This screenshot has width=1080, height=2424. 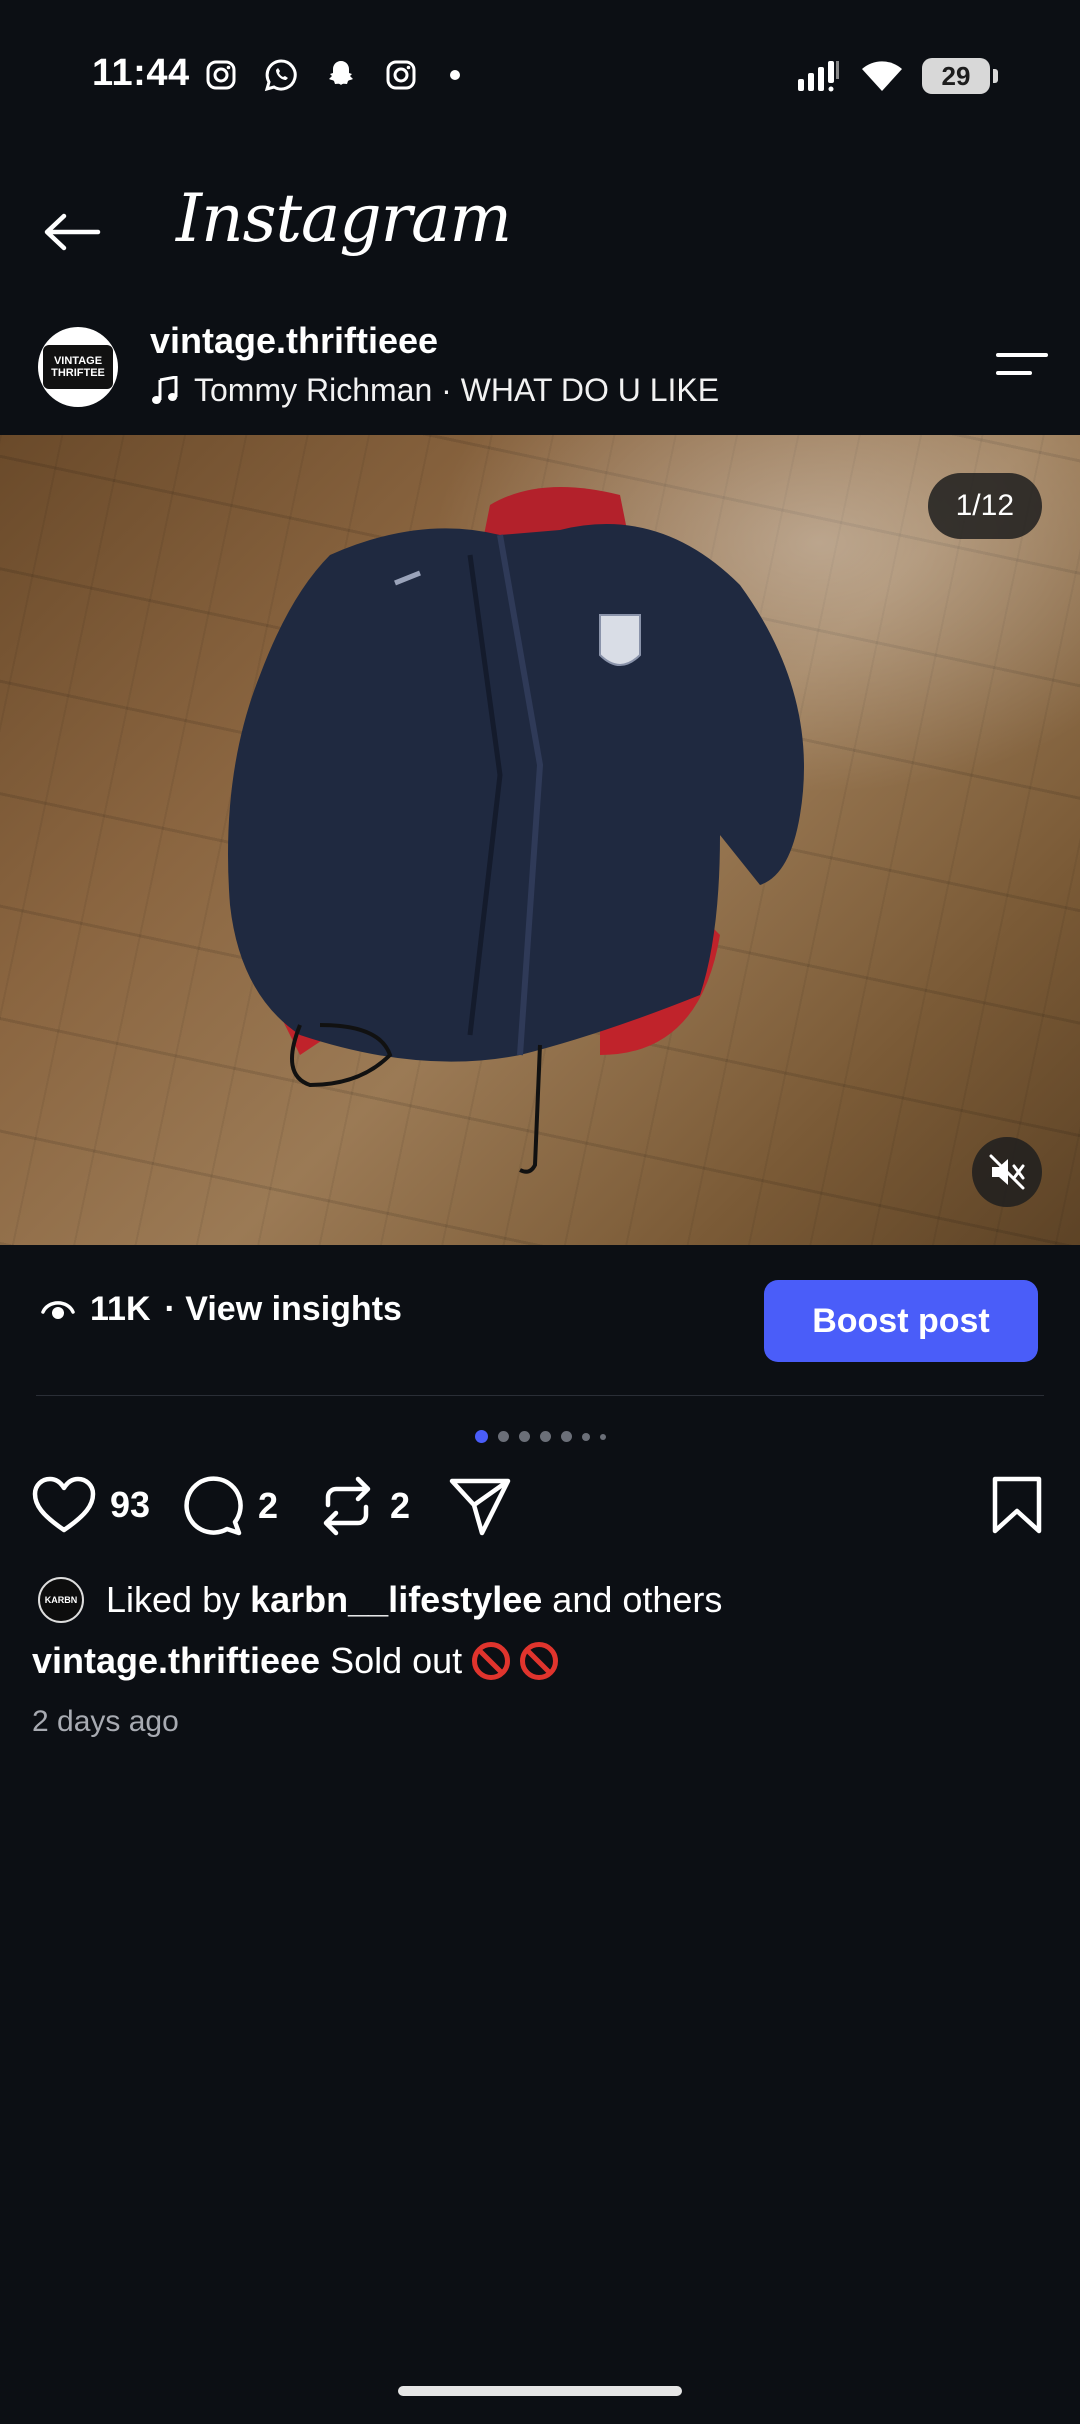 I want to click on back-arrow-icon, so click(x=72, y=232).